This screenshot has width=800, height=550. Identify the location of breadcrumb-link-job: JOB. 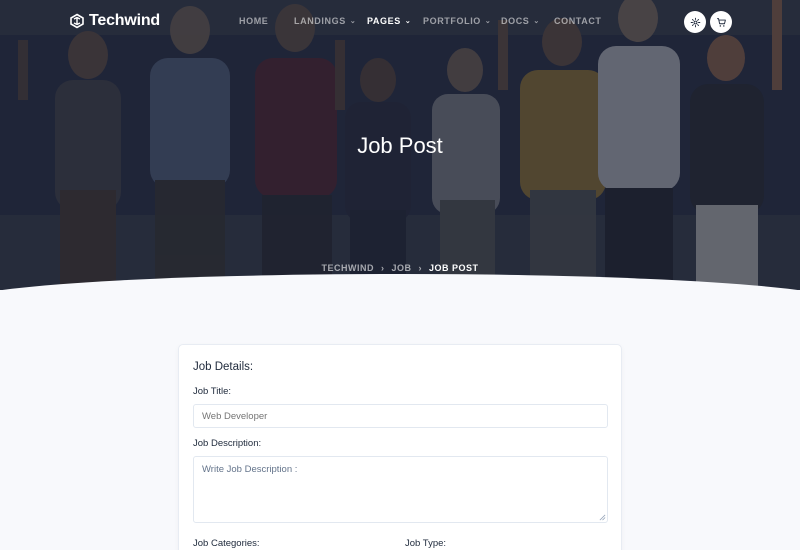
(401, 268).